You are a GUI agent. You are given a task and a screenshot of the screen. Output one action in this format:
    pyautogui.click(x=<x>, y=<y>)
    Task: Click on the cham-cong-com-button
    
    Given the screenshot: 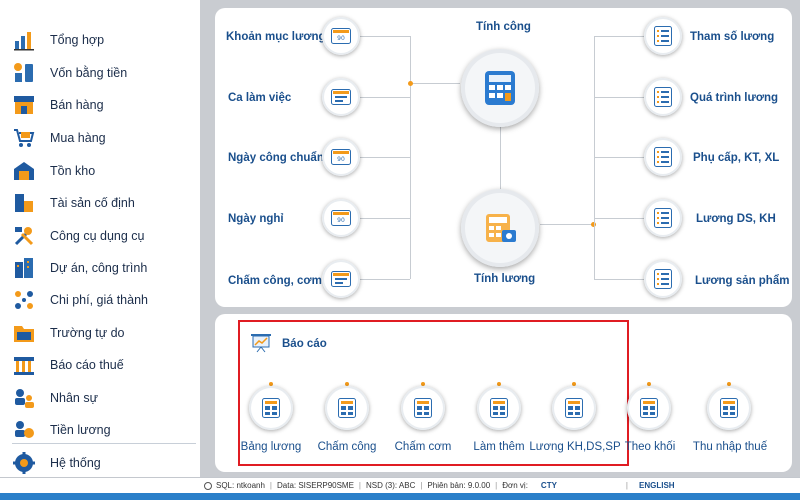 What is the action you would take?
    pyautogui.click(x=341, y=279)
    